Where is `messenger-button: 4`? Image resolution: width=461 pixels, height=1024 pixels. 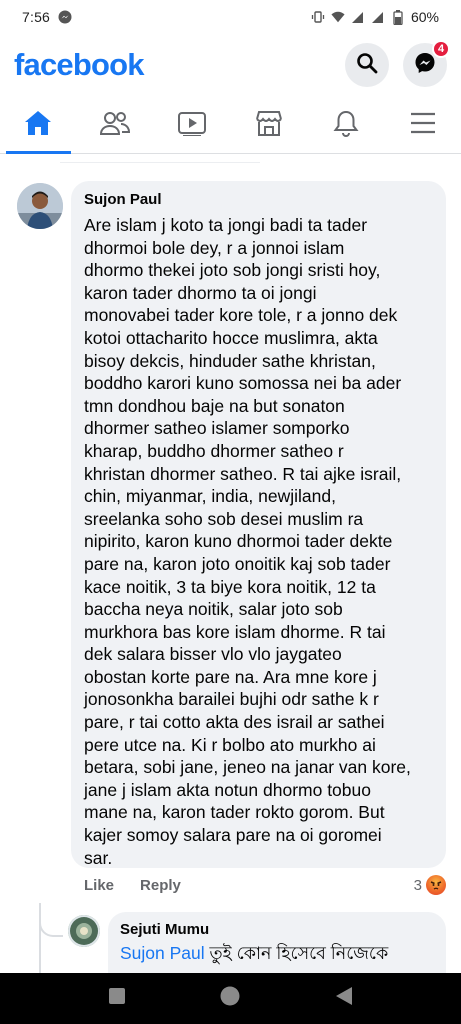
messenger-button: 4 is located at coordinates (426, 63).